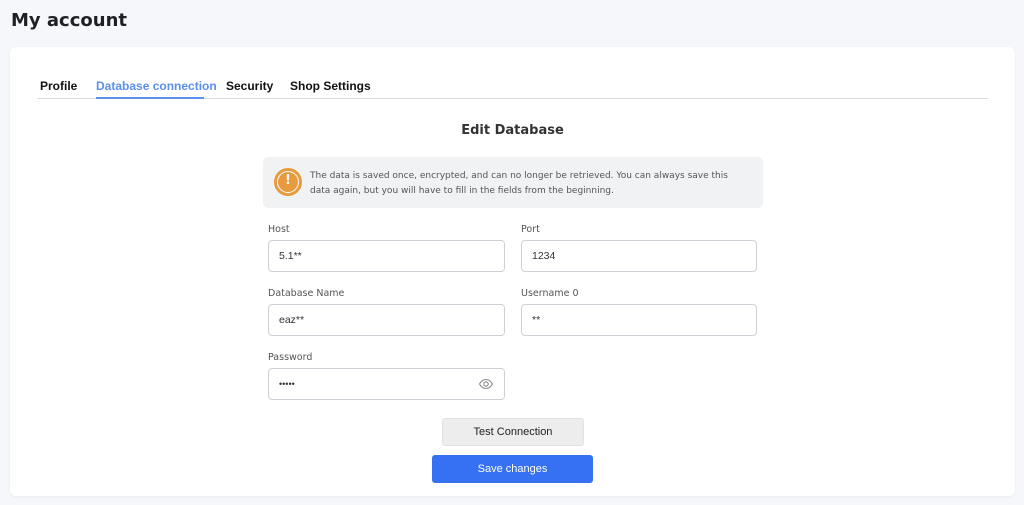 This screenshot has height=505, width=1024. What do you see at coordinates (292, 320) in the screenshot?
I see `database-name-value: eaz**` at bounding box center [292, 320].